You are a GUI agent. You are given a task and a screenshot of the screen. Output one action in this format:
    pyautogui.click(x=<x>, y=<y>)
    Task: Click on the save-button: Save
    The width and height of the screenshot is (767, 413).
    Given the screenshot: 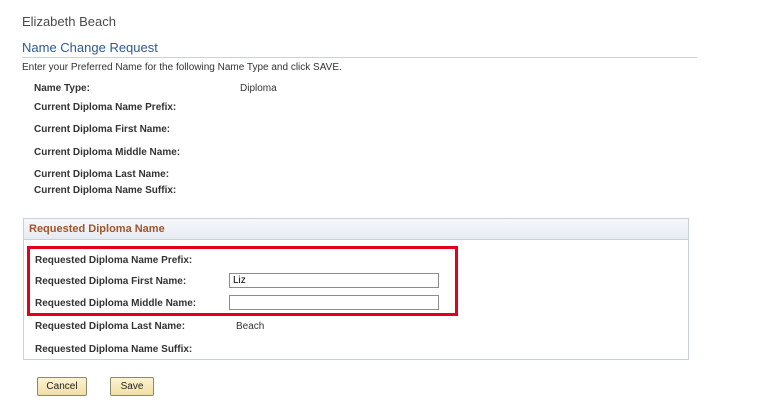 What is the action you would take?
    pyautogui.click(x=132, y=386)
    